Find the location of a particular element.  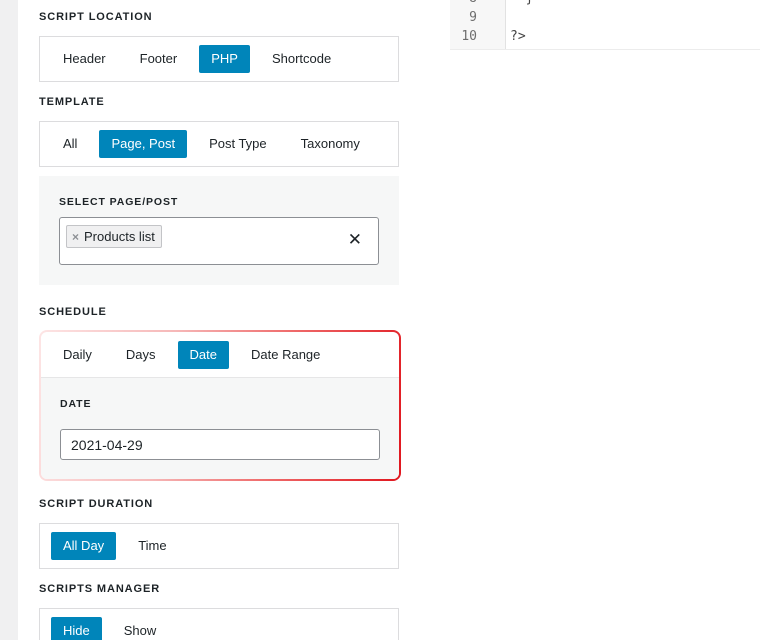

clear-selection-icon: ✕ is located at coordinates (355, 240).